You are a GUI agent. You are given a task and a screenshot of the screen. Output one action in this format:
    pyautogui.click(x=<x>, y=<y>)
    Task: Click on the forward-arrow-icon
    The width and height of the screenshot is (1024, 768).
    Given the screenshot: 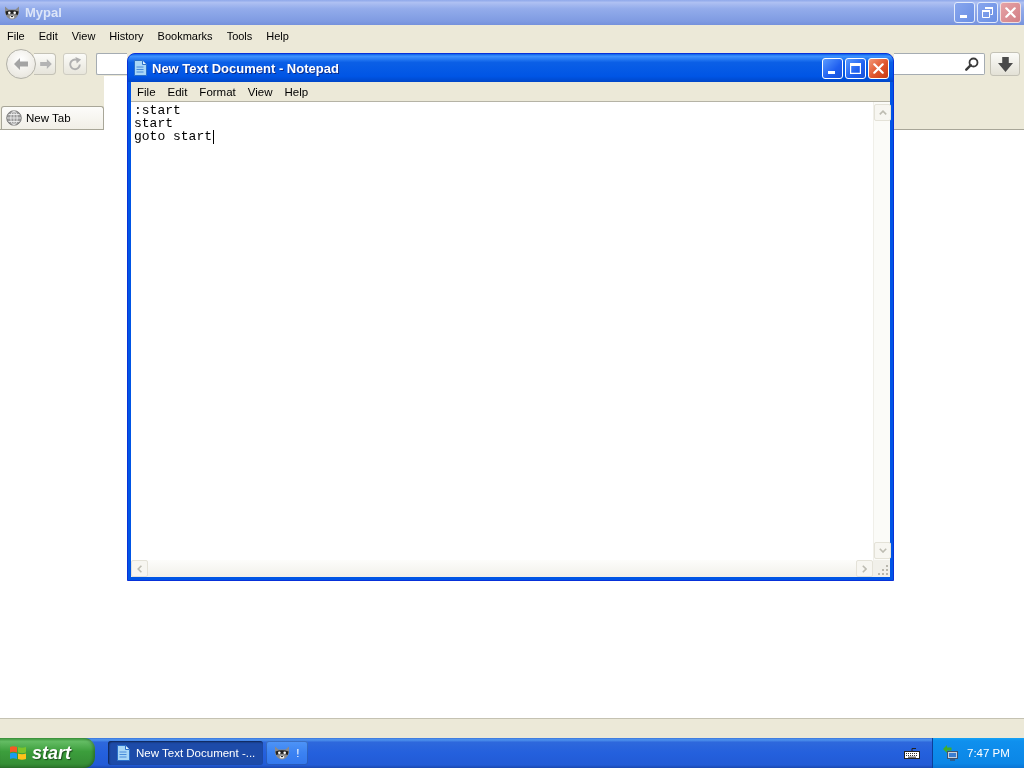 What is the action you would take?
    pyautogui.click(x=45, y=64)
    